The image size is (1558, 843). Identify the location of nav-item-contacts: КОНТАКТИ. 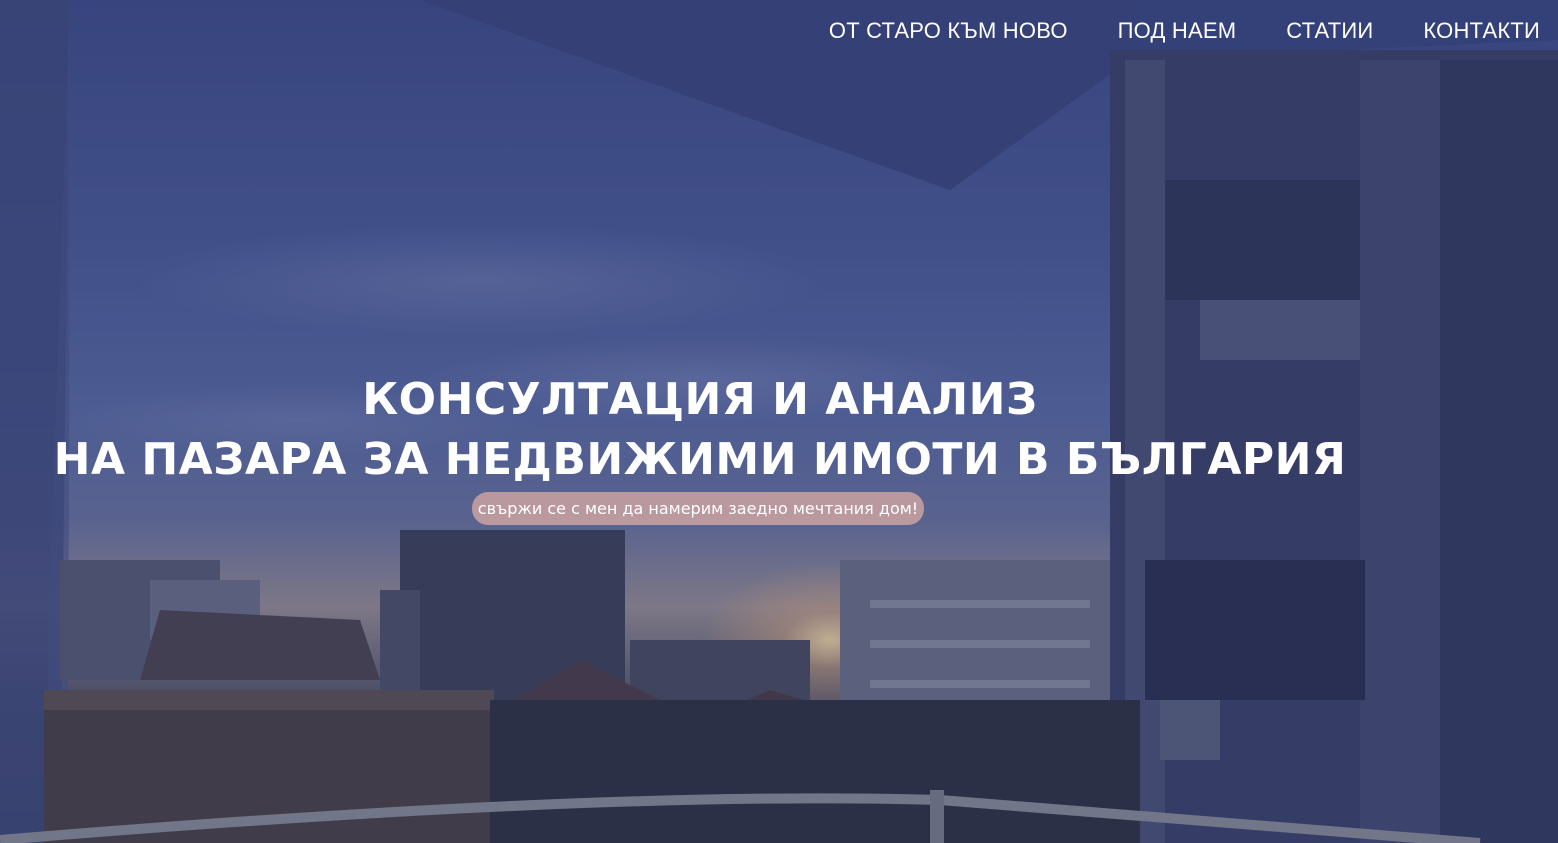
(1481, 31).